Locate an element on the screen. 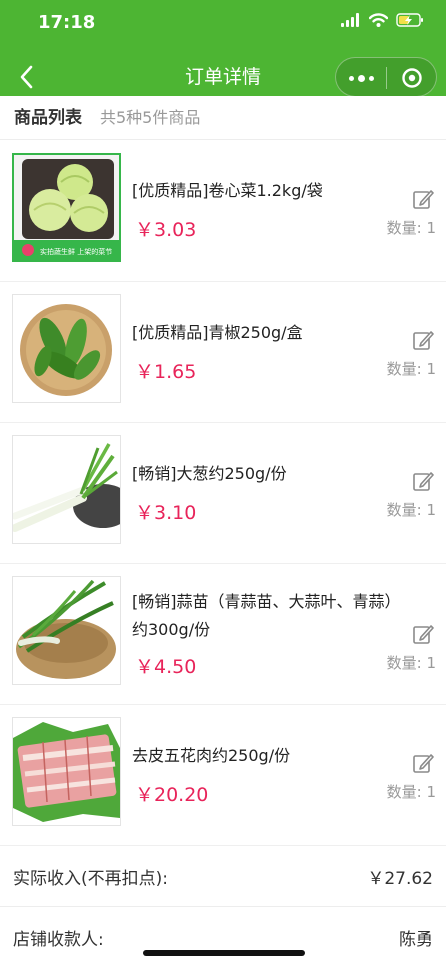 This screenshot has width=446, height=966. product-list-header: 商品列表 共5种5件商品 is located at coordinates (223, 118).